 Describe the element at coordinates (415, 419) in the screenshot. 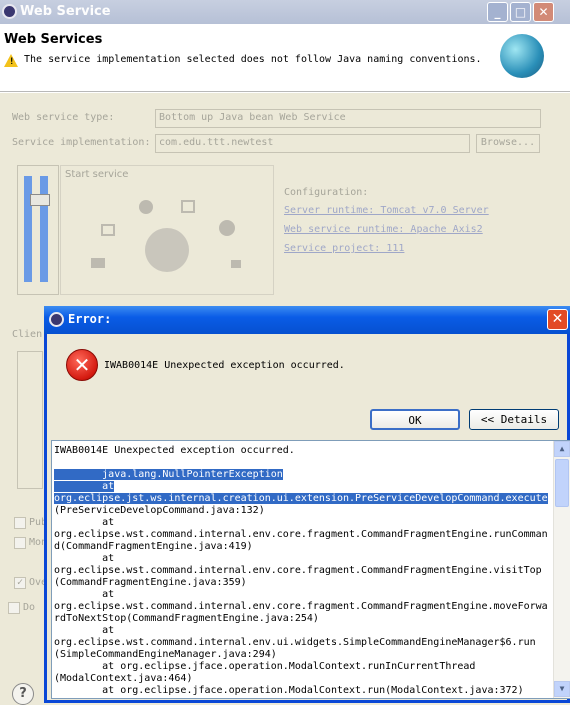

I see `ok-button: OK` at that location.